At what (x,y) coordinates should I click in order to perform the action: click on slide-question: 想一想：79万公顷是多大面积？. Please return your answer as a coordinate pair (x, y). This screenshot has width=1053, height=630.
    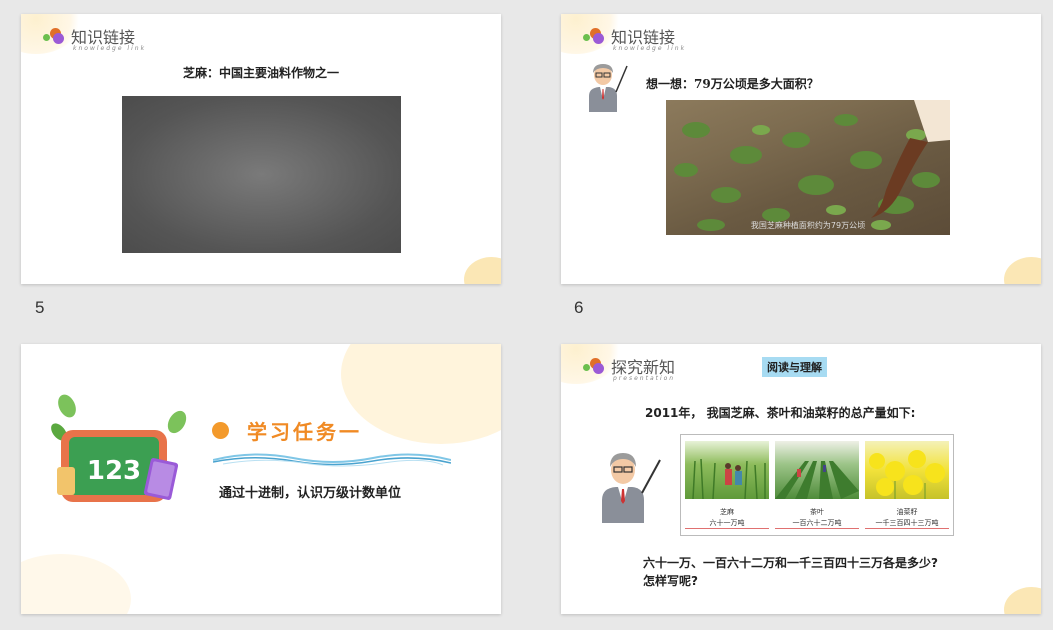
    Looking at the image, I should click on (732, 84).